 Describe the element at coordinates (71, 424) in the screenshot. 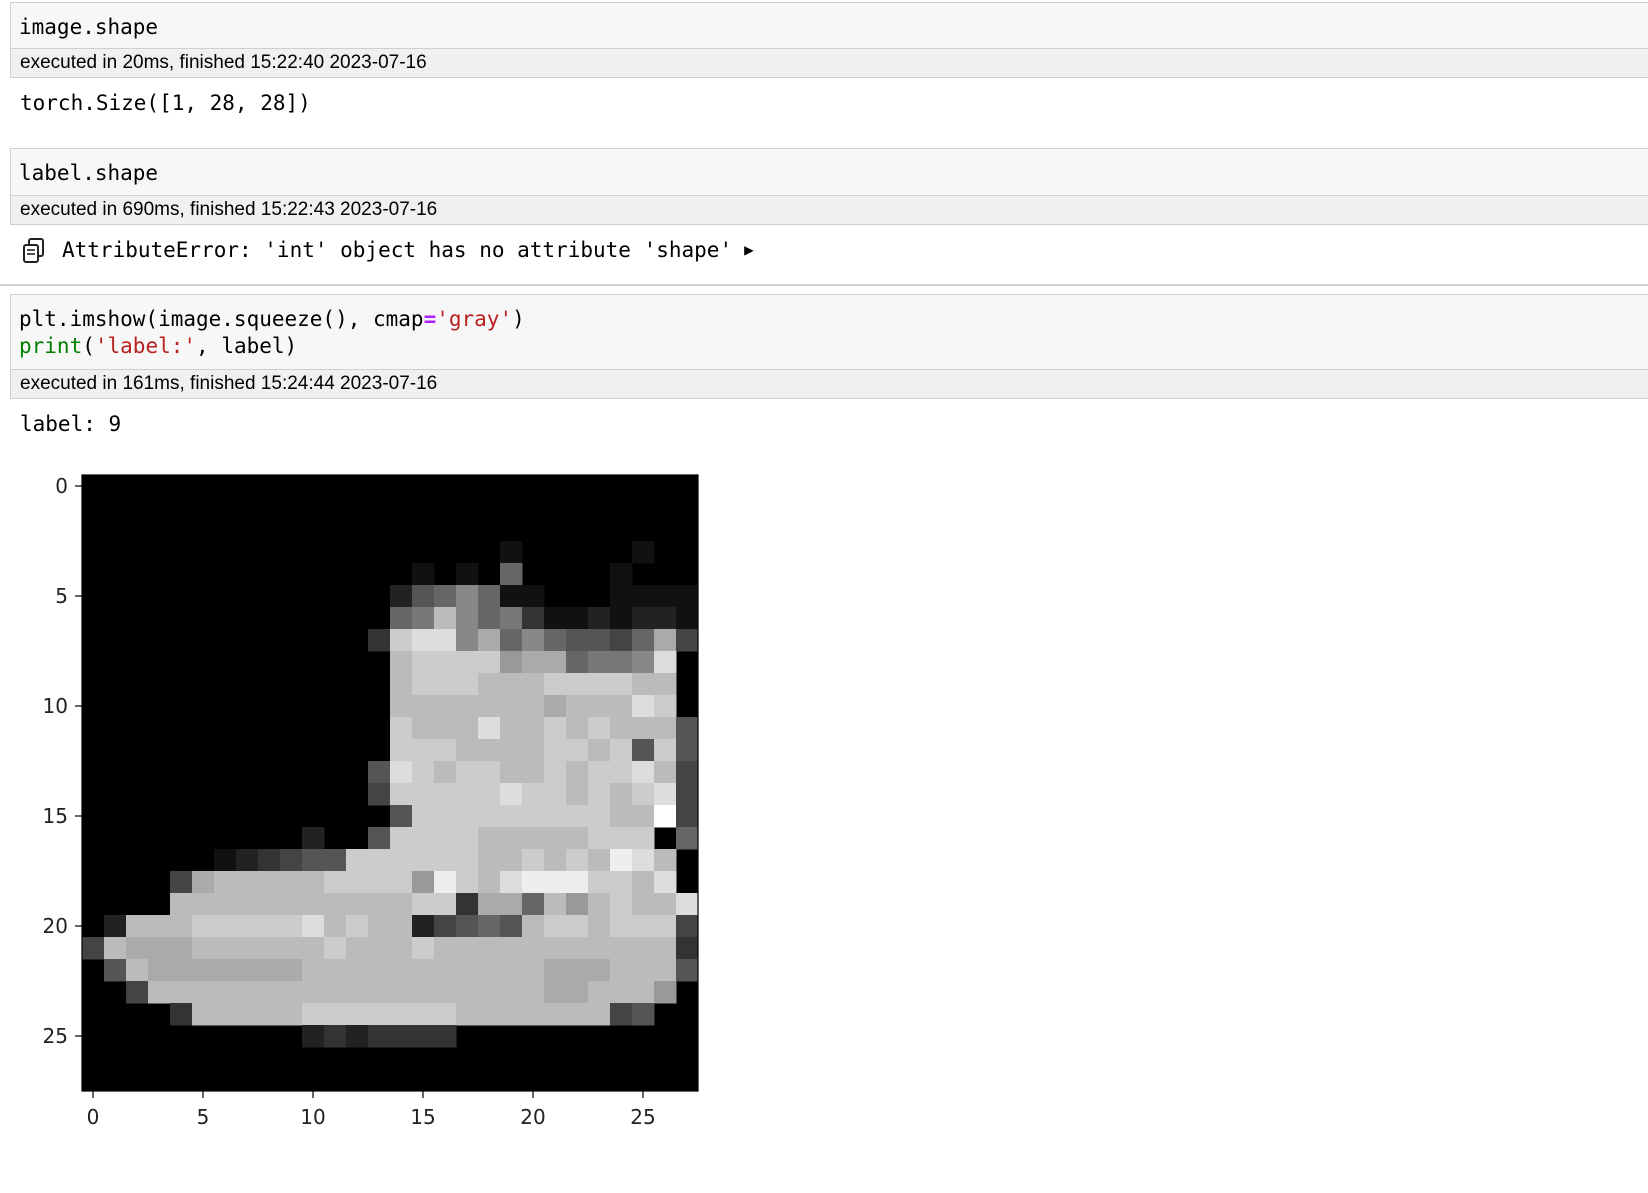

I see `code-cell-3-output: label: 9` at that location.